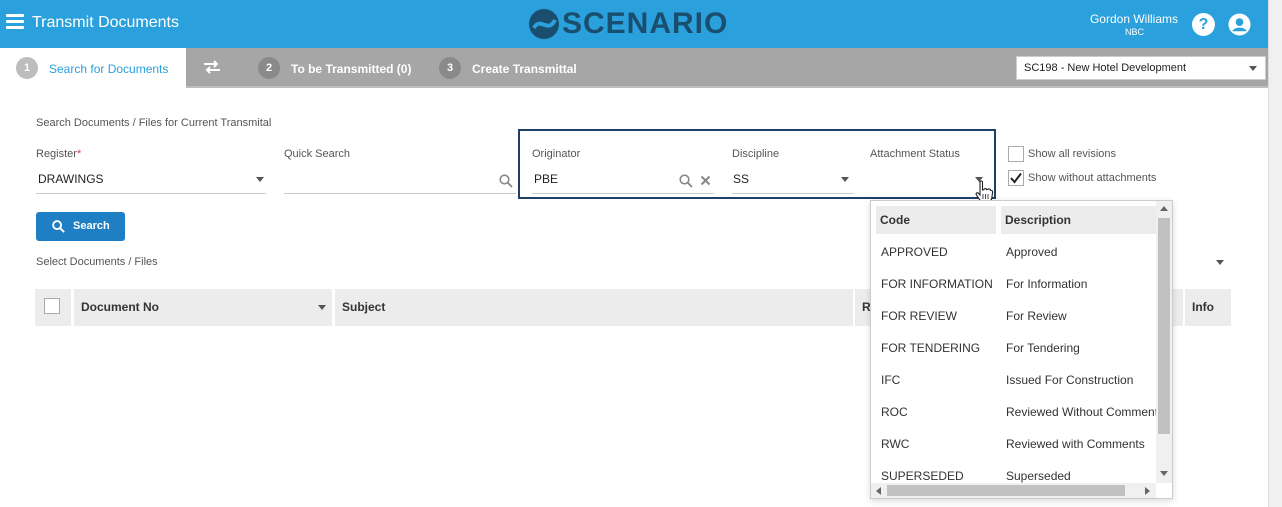 The image size is (1282, 507). I want to click on quick-search-label: Quick Search, so click(317, 154).